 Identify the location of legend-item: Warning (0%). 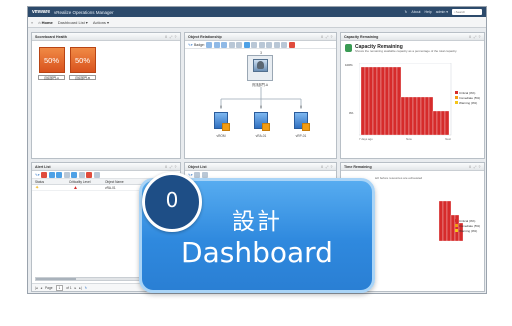
(467, 103).